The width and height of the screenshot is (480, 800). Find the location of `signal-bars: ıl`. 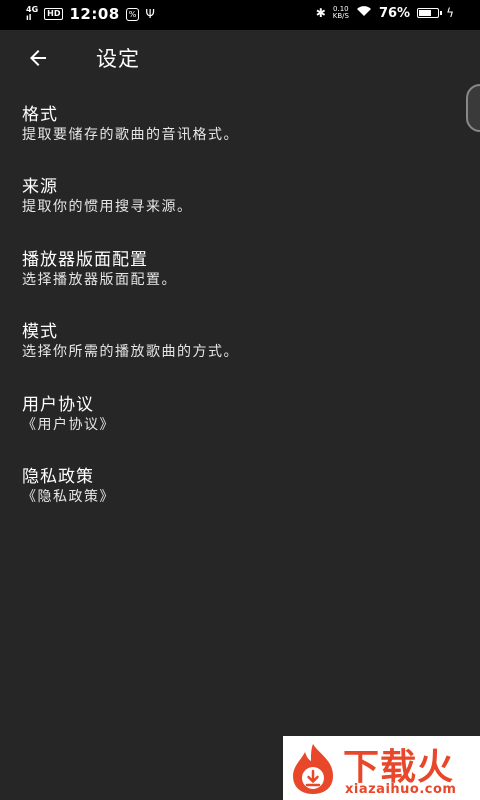

signal-bars: ıl is located at coordinates (29, 17).